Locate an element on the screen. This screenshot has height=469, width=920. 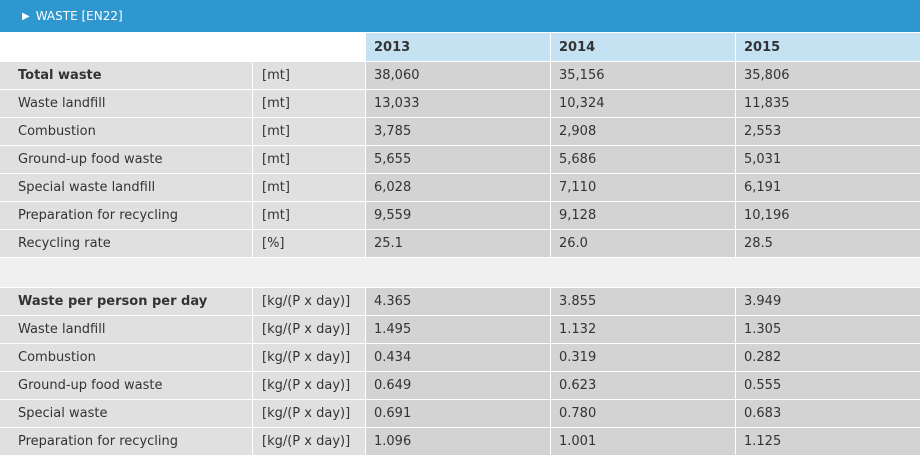
row-unit: [%] is located at coordinates (309, 244).